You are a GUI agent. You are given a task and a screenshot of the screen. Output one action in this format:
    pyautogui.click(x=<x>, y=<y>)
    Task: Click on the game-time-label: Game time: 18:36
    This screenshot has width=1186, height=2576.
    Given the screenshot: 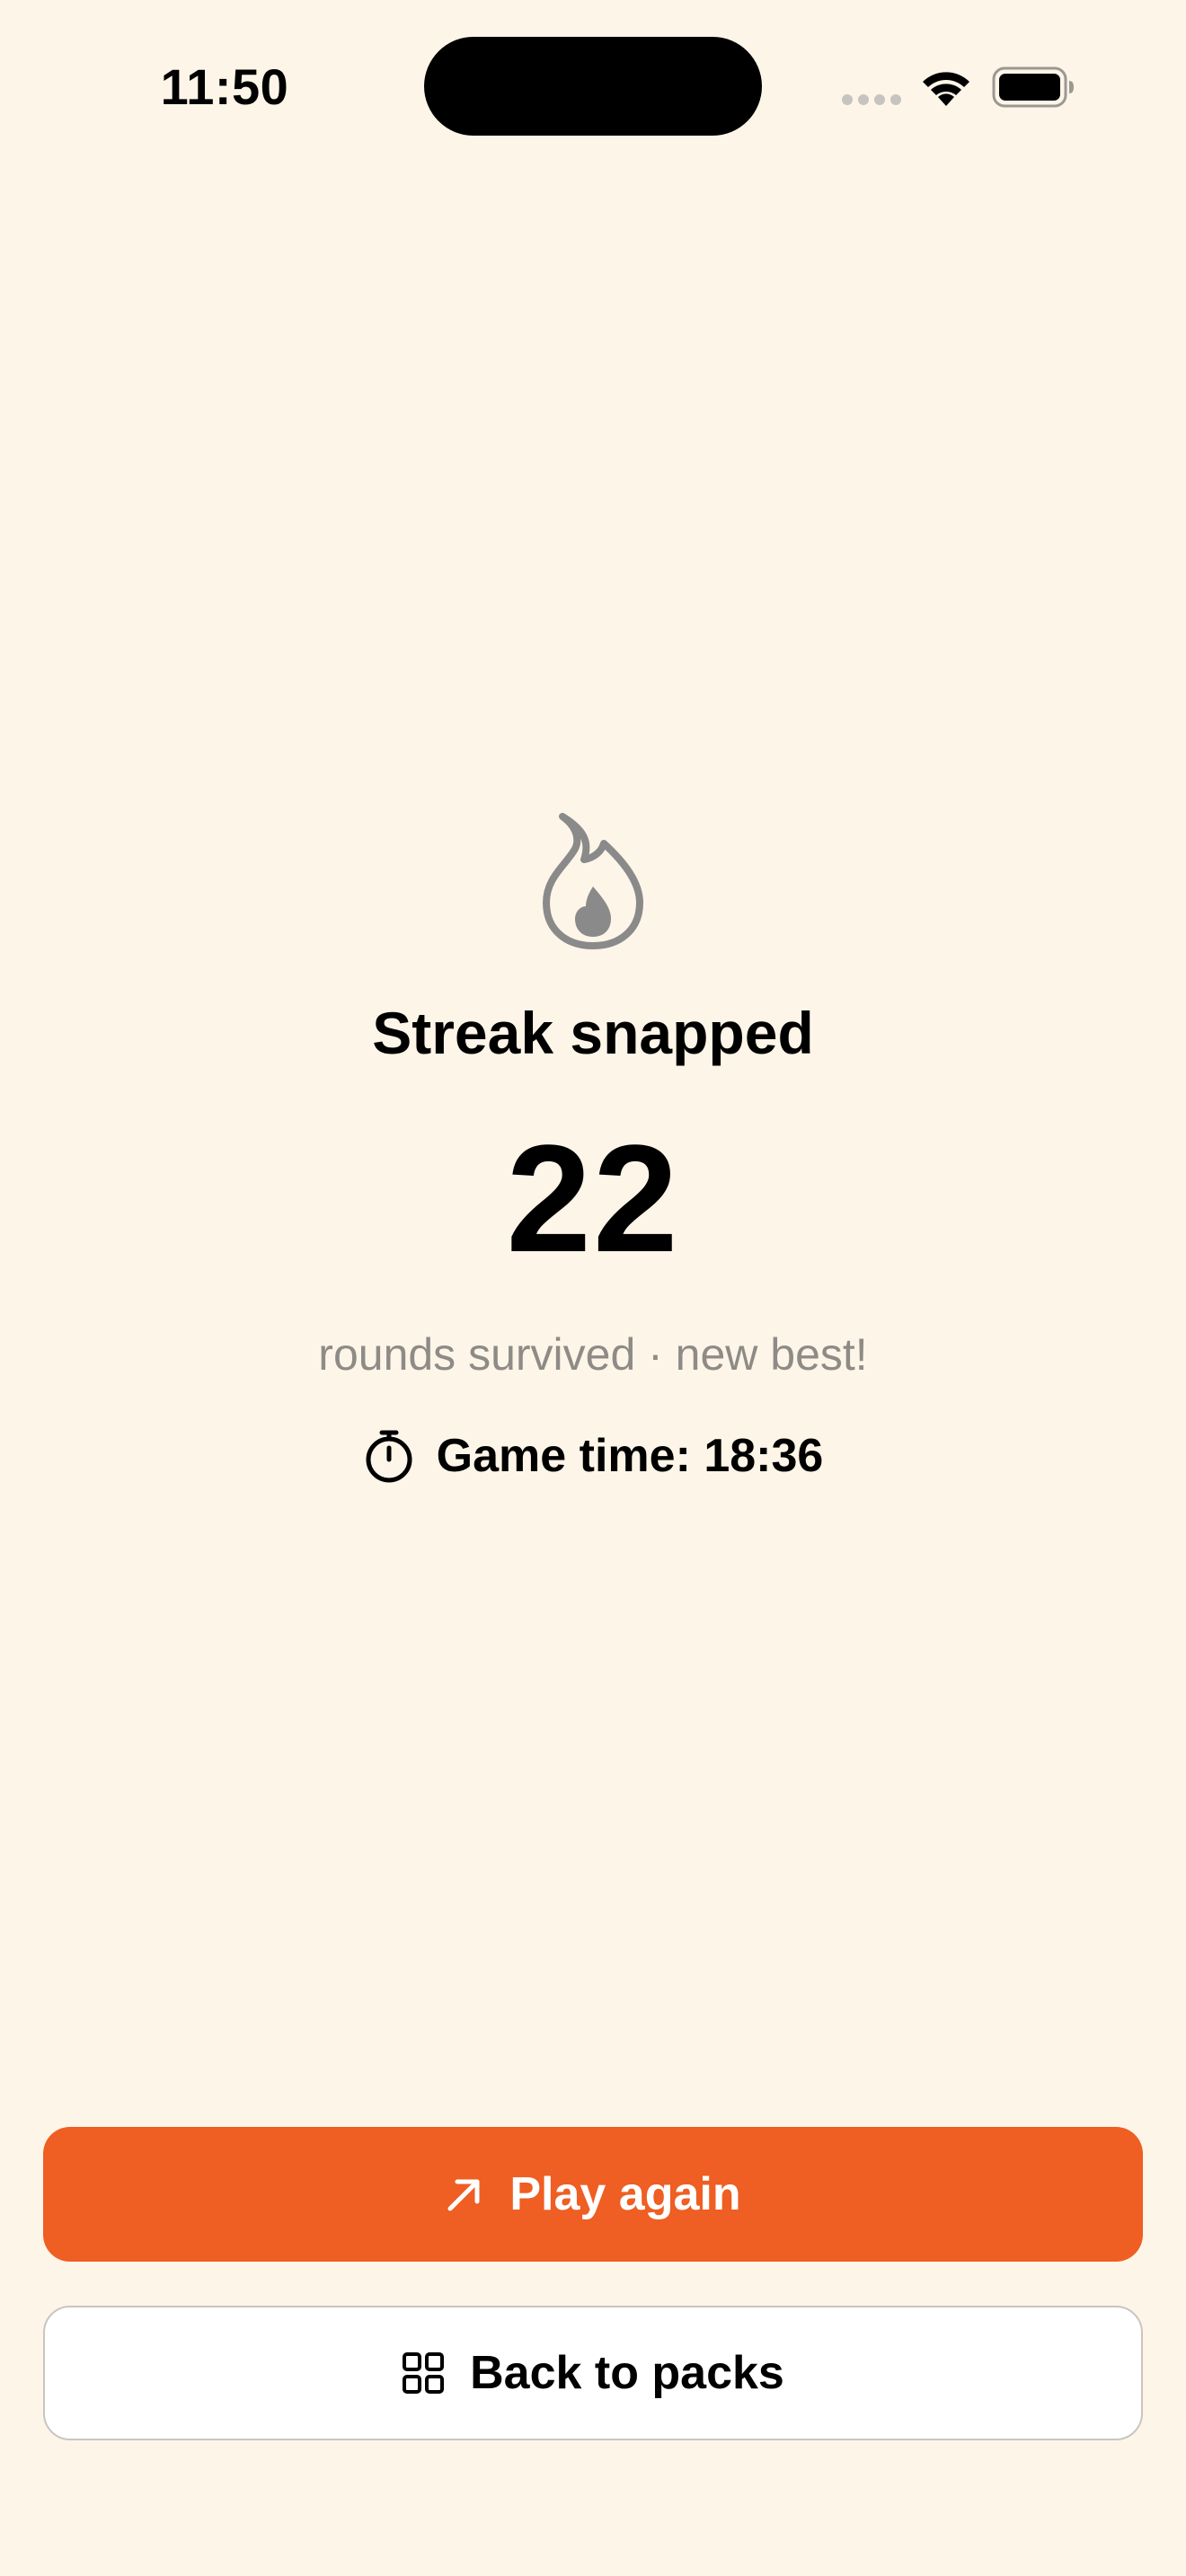 What is the action you would take?
    pyautogui.click(x=630, y=1456)
    